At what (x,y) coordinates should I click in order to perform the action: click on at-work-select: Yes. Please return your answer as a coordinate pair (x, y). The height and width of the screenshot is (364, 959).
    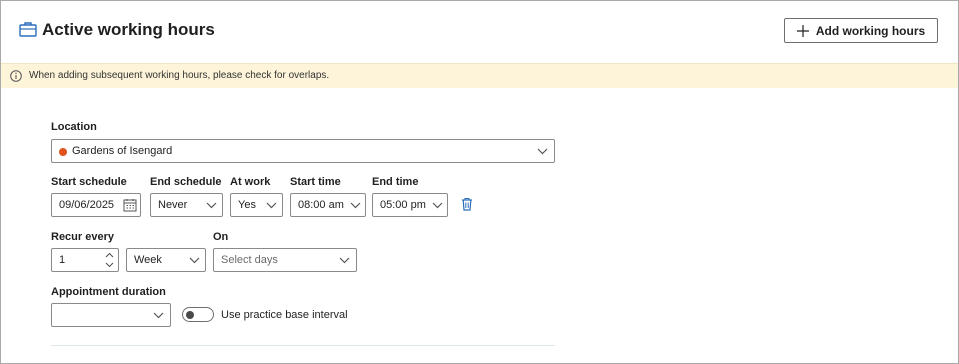
    Looking at the image, I should click on (256, 205).